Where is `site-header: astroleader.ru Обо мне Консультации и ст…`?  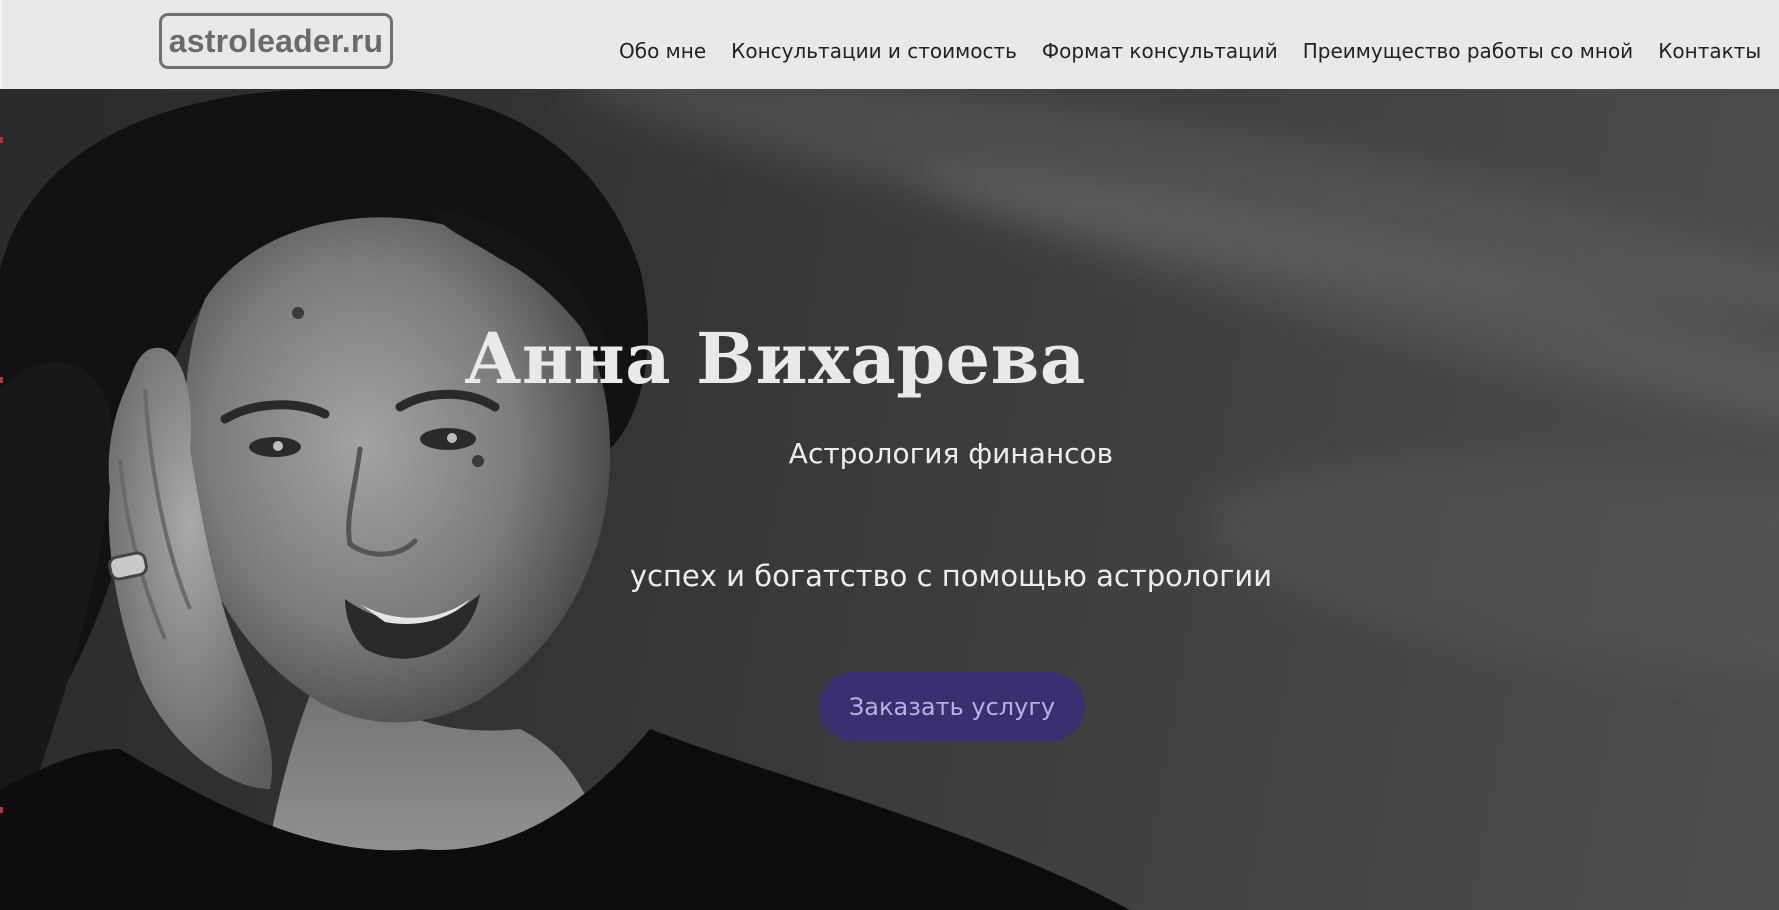
site-header: astroleader.ru Обо мне Консультации и ст… is located at coordinates (889, 44).